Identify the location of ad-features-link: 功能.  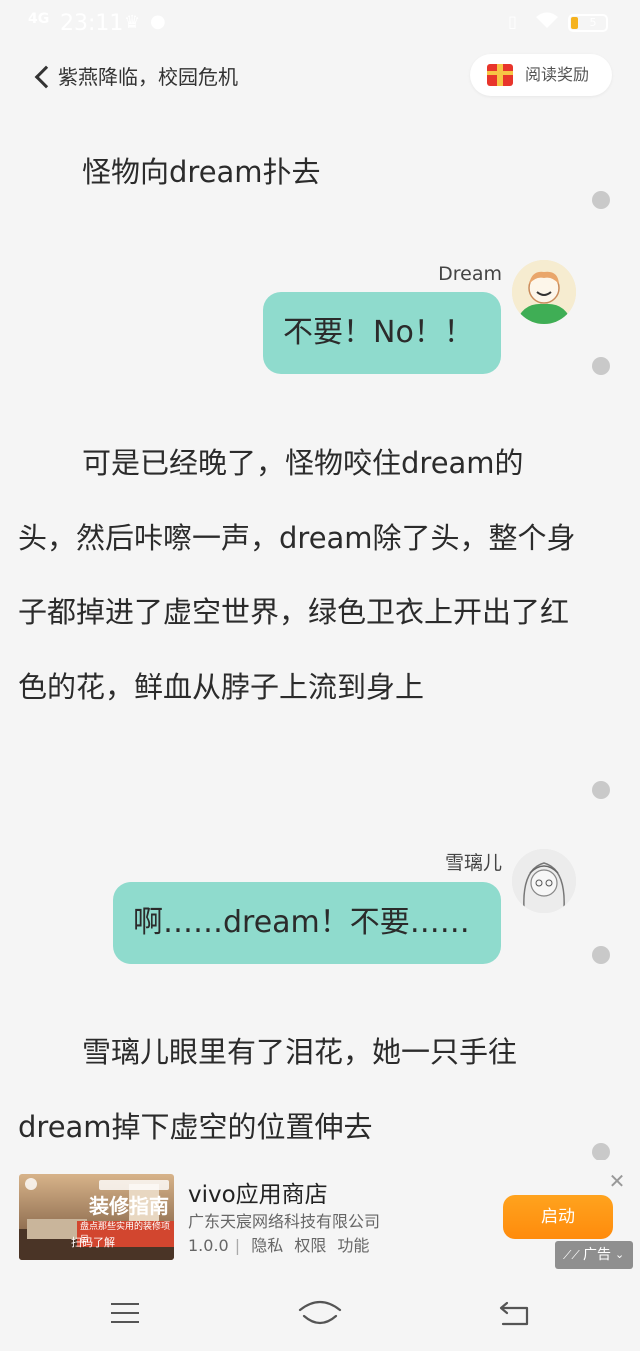
(353, 1245).